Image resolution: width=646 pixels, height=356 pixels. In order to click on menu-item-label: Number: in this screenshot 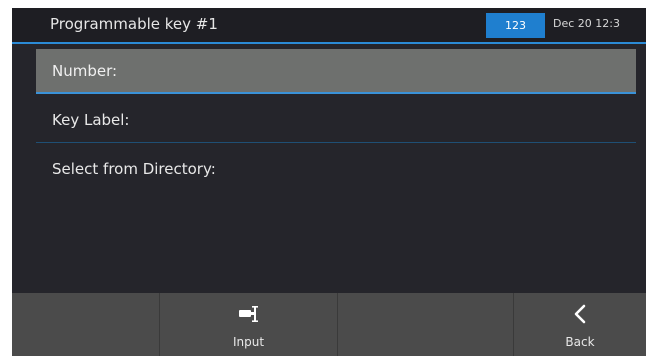, I will do `click(85, 71)`.